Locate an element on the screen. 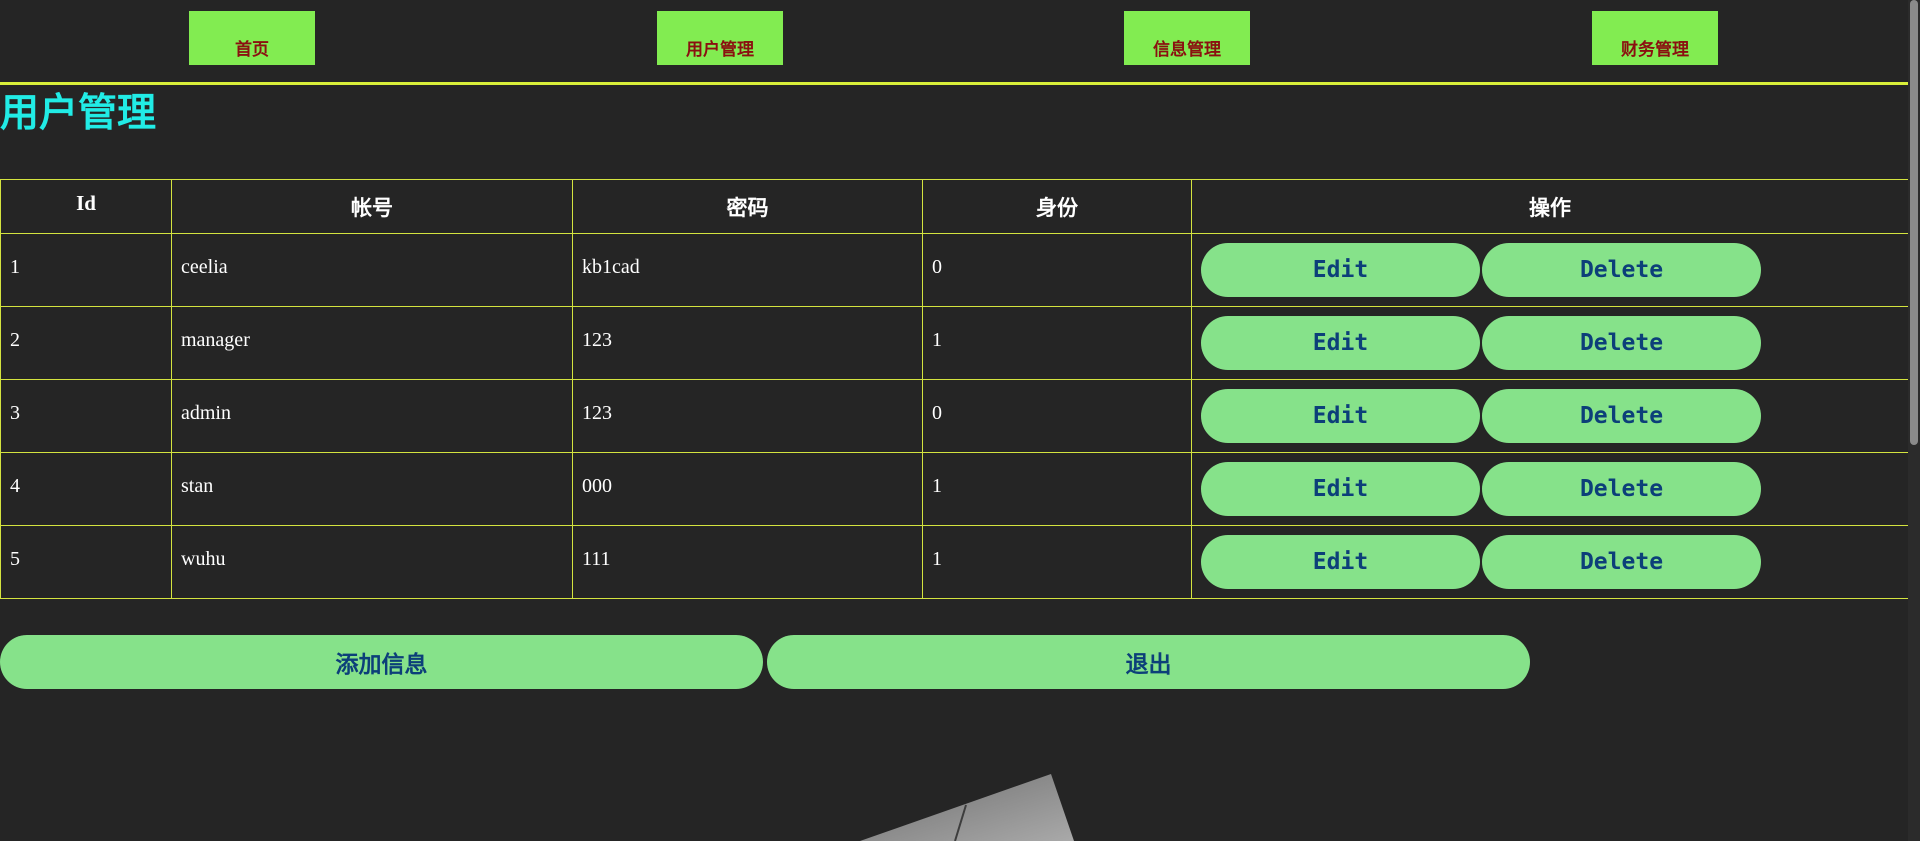 The image size is (1920, 841). cell-password: 000 is located at coordinates (747, 489).